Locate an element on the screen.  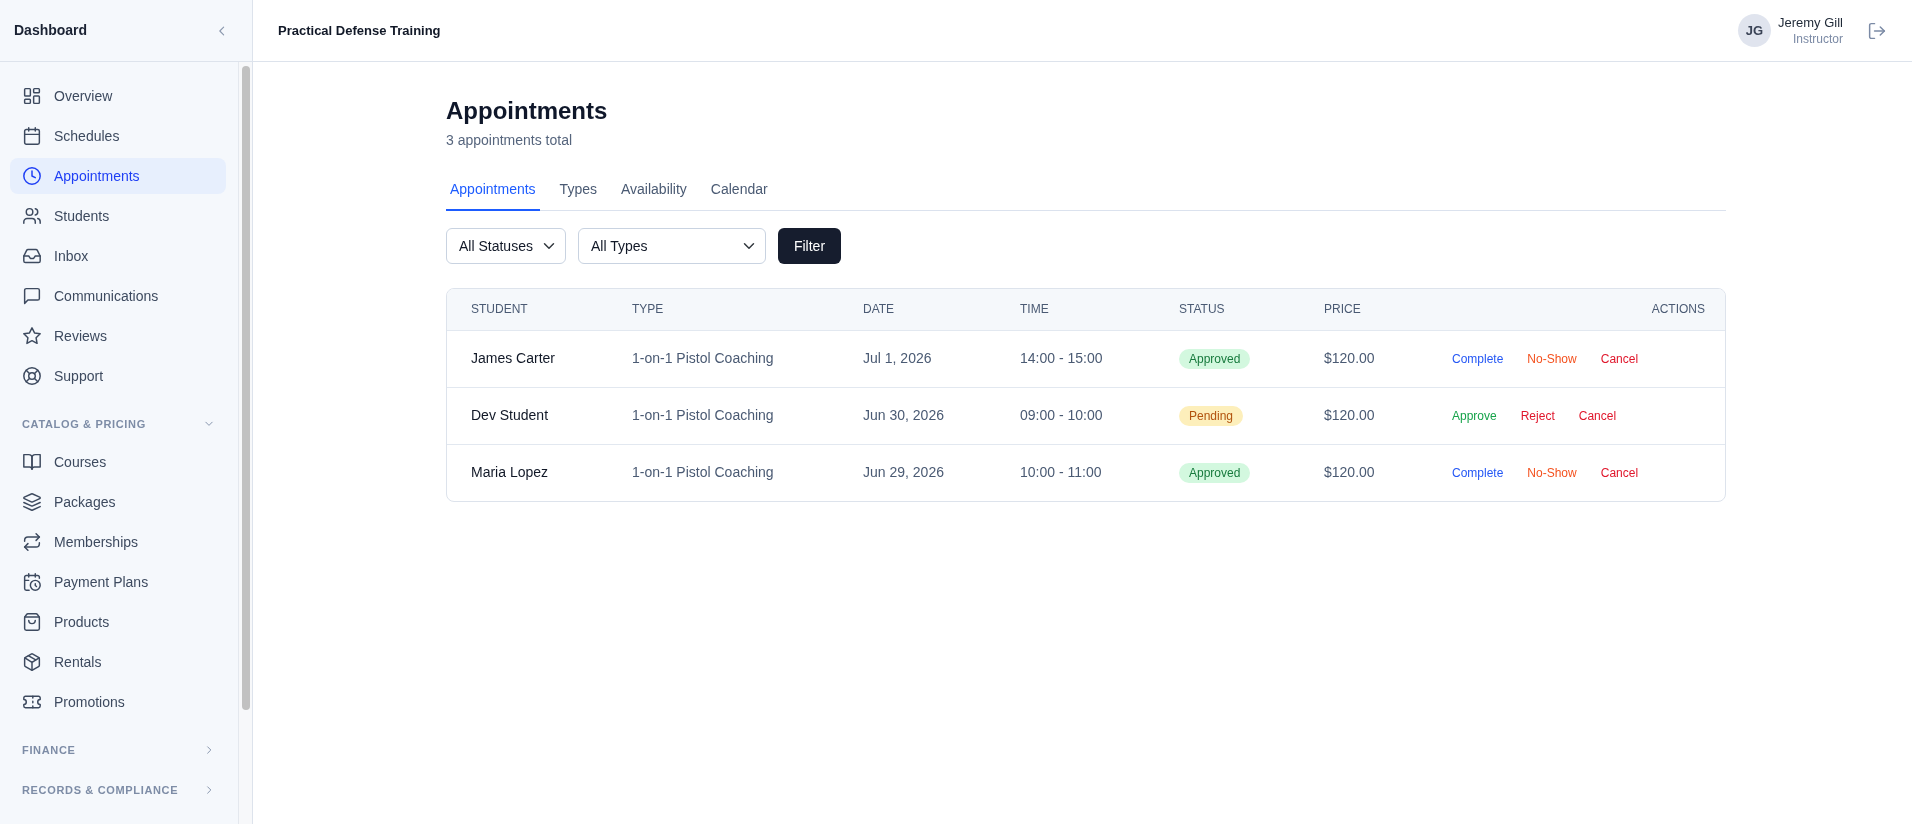
tab: Calendar is located at coordinates (739, 191).